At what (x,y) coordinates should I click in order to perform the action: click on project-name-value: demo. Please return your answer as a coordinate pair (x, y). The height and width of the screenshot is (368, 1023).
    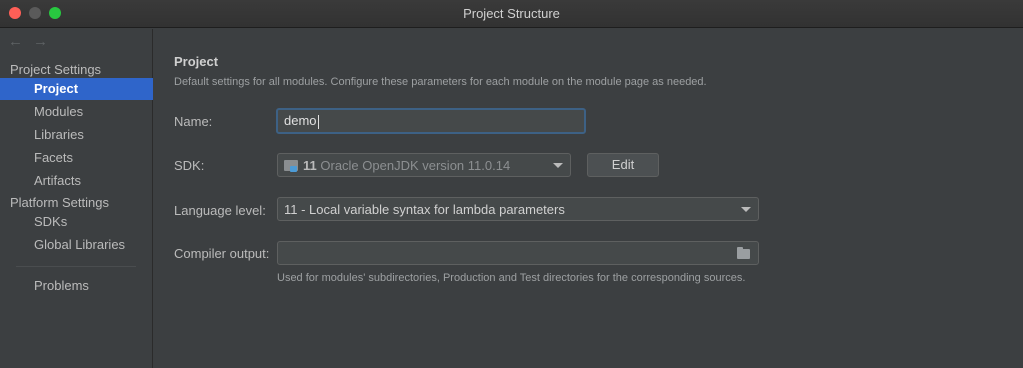
    Looking at the image, I should click on (300, 120).